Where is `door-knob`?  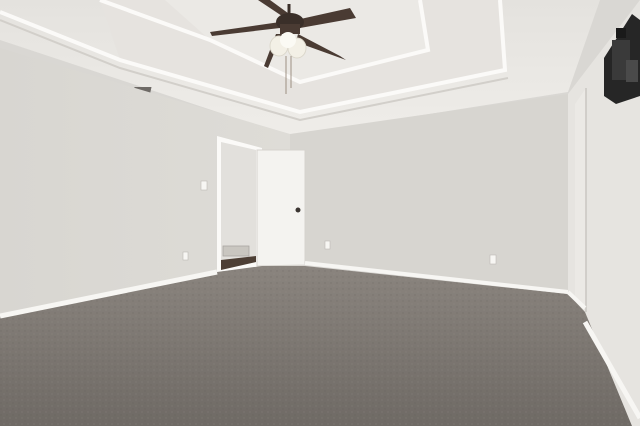 door-knob is located at coordinates (298, 210).